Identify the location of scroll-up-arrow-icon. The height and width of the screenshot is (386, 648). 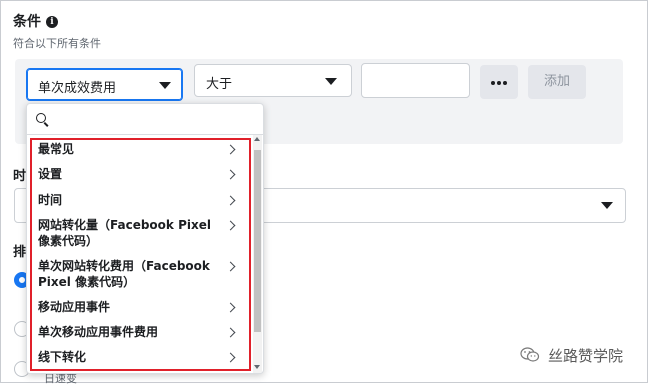
(257, 139).